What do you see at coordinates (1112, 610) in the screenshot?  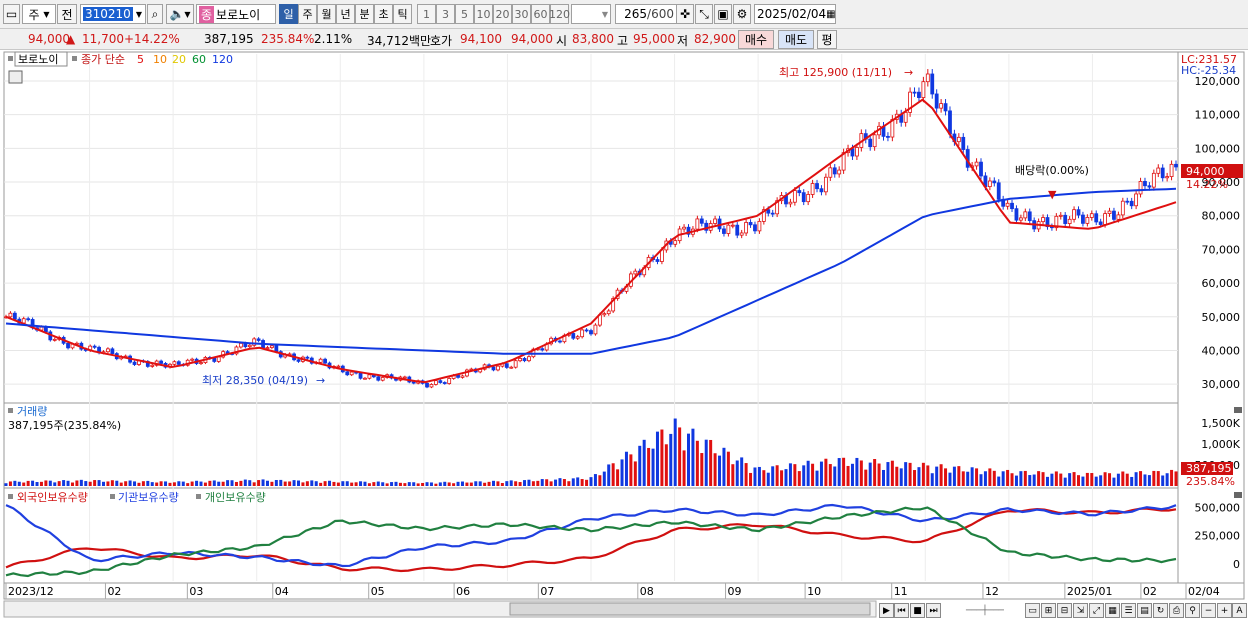 I see `grid-icon: ▦` at bounding box center [1112, 610].